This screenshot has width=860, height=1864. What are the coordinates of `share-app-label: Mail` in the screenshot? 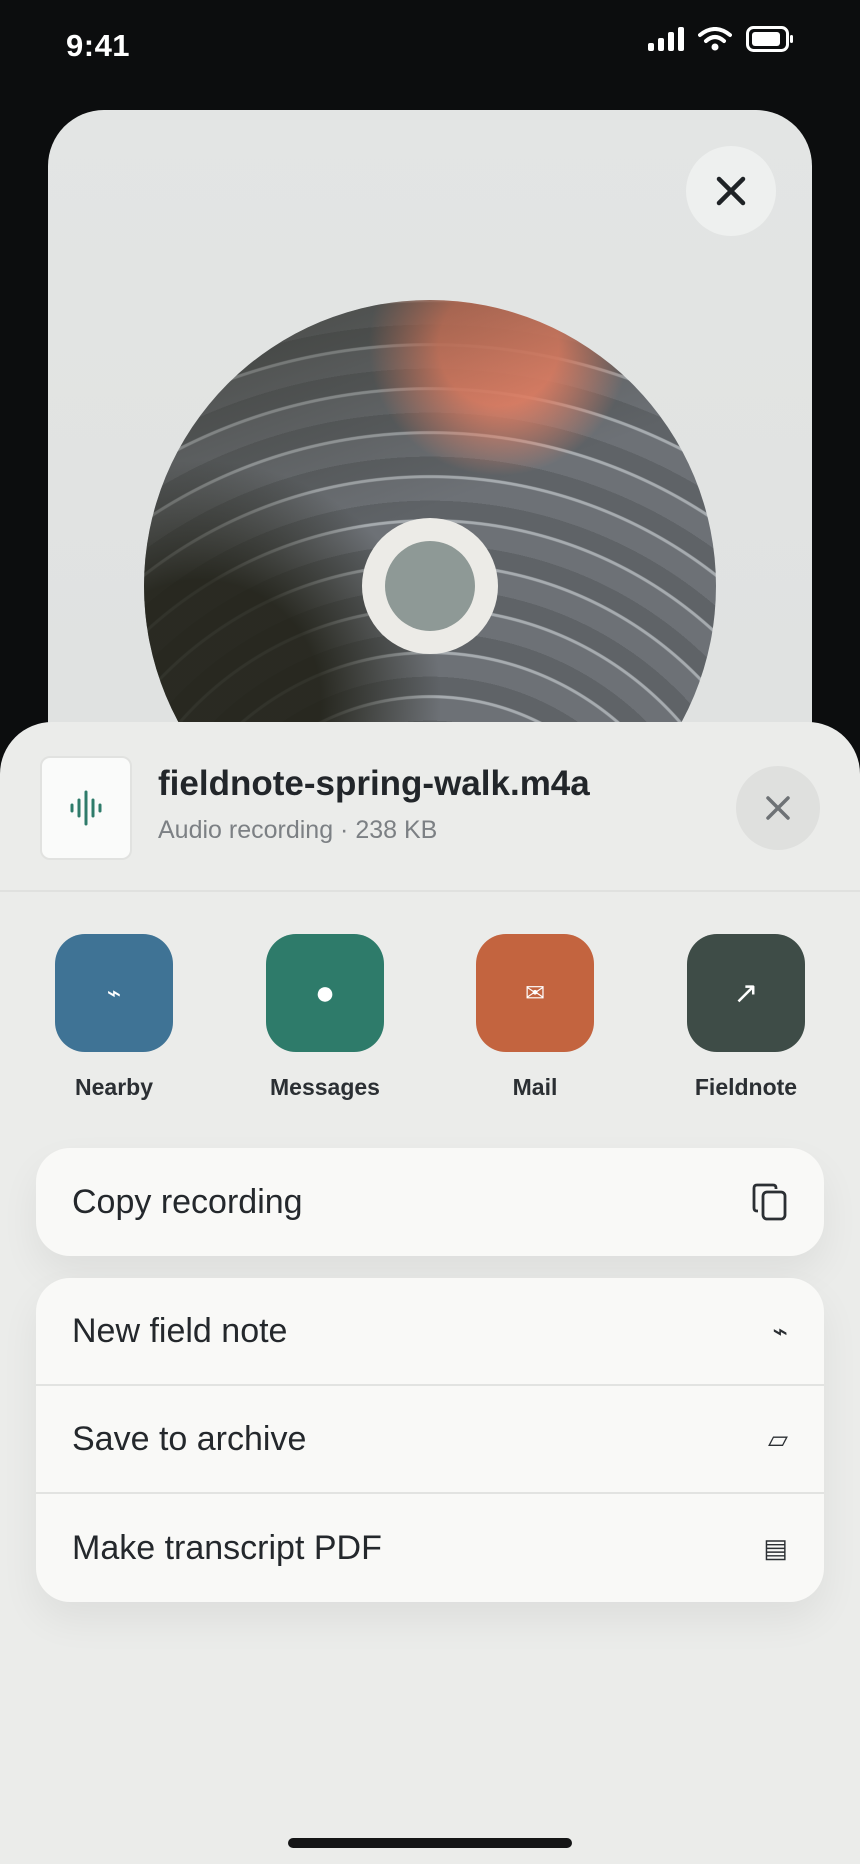 It's located at (535, 1087).